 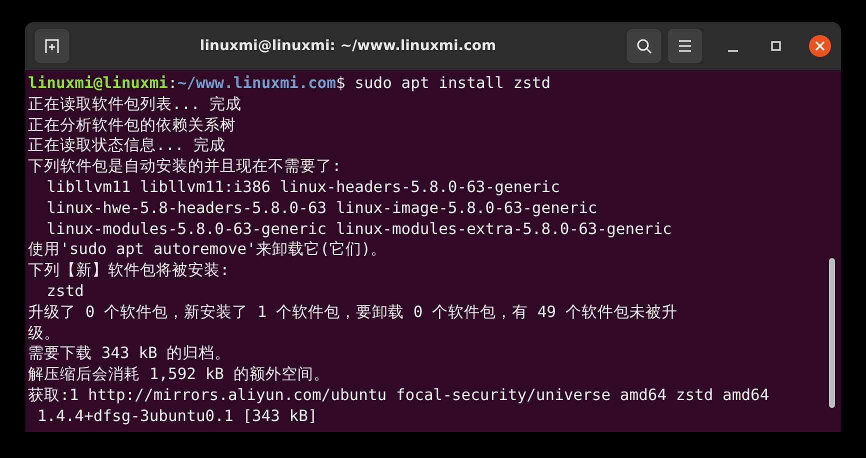 What do you see at coordinates (303, 187) in the screenshot?
I see `output-line: libllvm11 libllvm11:i386 linux-headers-5.8.0-63-generic` at bounding box center [303, 187].